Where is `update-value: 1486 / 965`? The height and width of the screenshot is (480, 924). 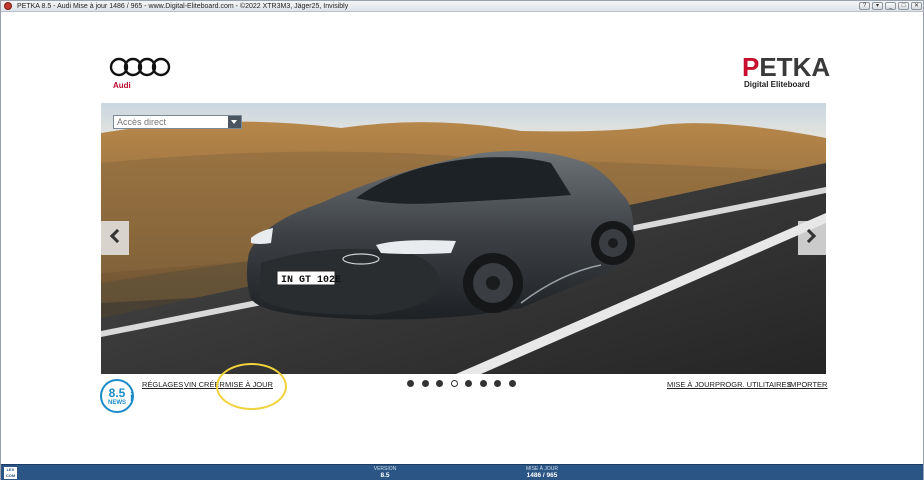
update-value: 1486 / 965 is located at coordinates (542, 475).